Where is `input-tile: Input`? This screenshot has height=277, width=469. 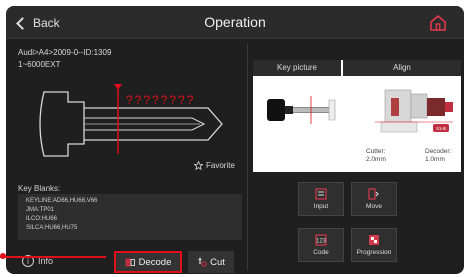 input-tile: Input is located at coordinates (321, 199).